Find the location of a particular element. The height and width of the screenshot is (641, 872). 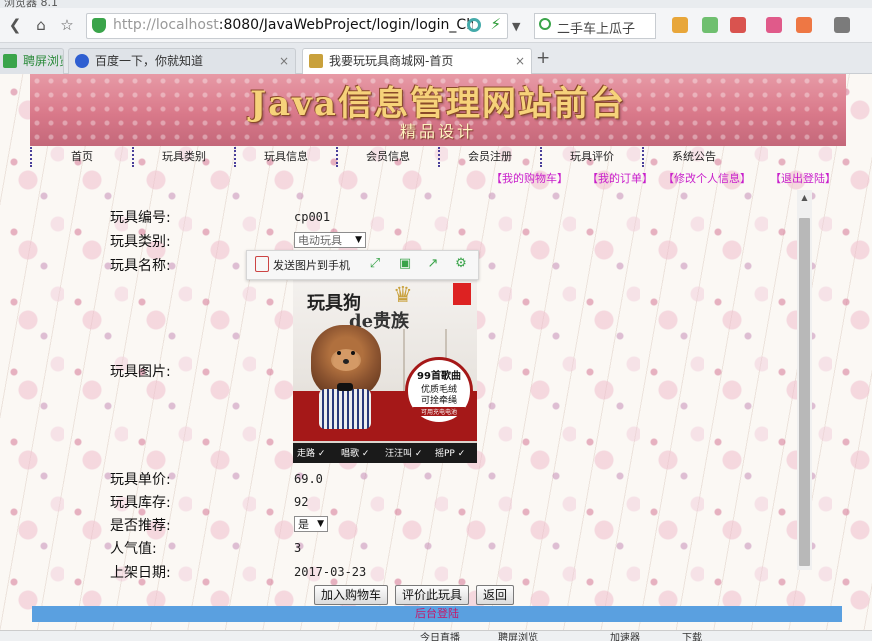

gear-icon: ⚙ is located at coordinates (461, 264).